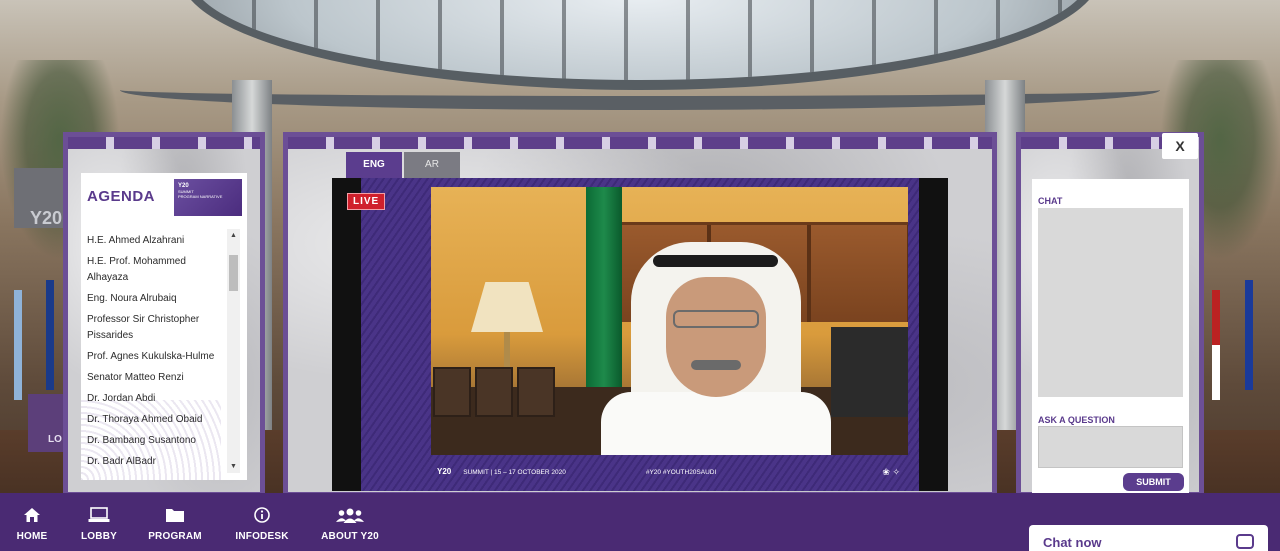 The image size is (1280, 551). I want to click on nav-infodesk: INFODESK, so click(262, 522).